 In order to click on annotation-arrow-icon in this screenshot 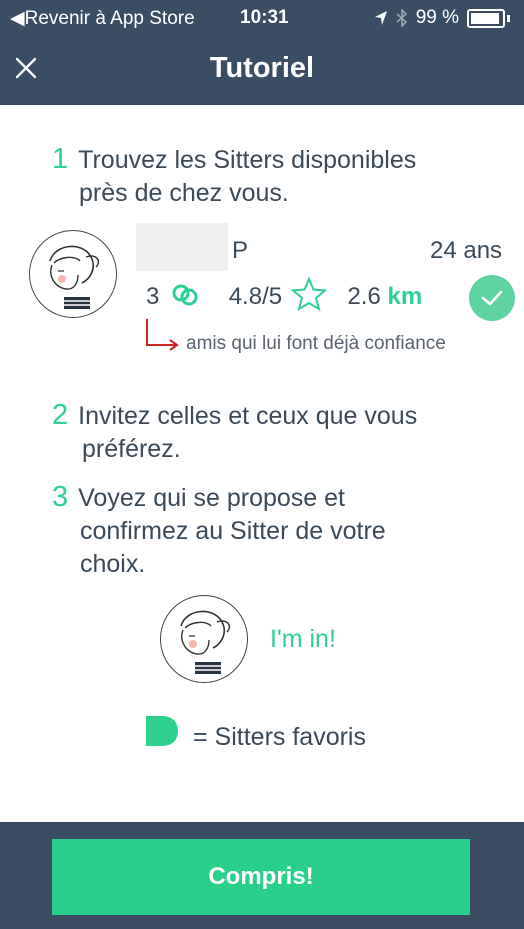, I will do `click(162, 335)`.